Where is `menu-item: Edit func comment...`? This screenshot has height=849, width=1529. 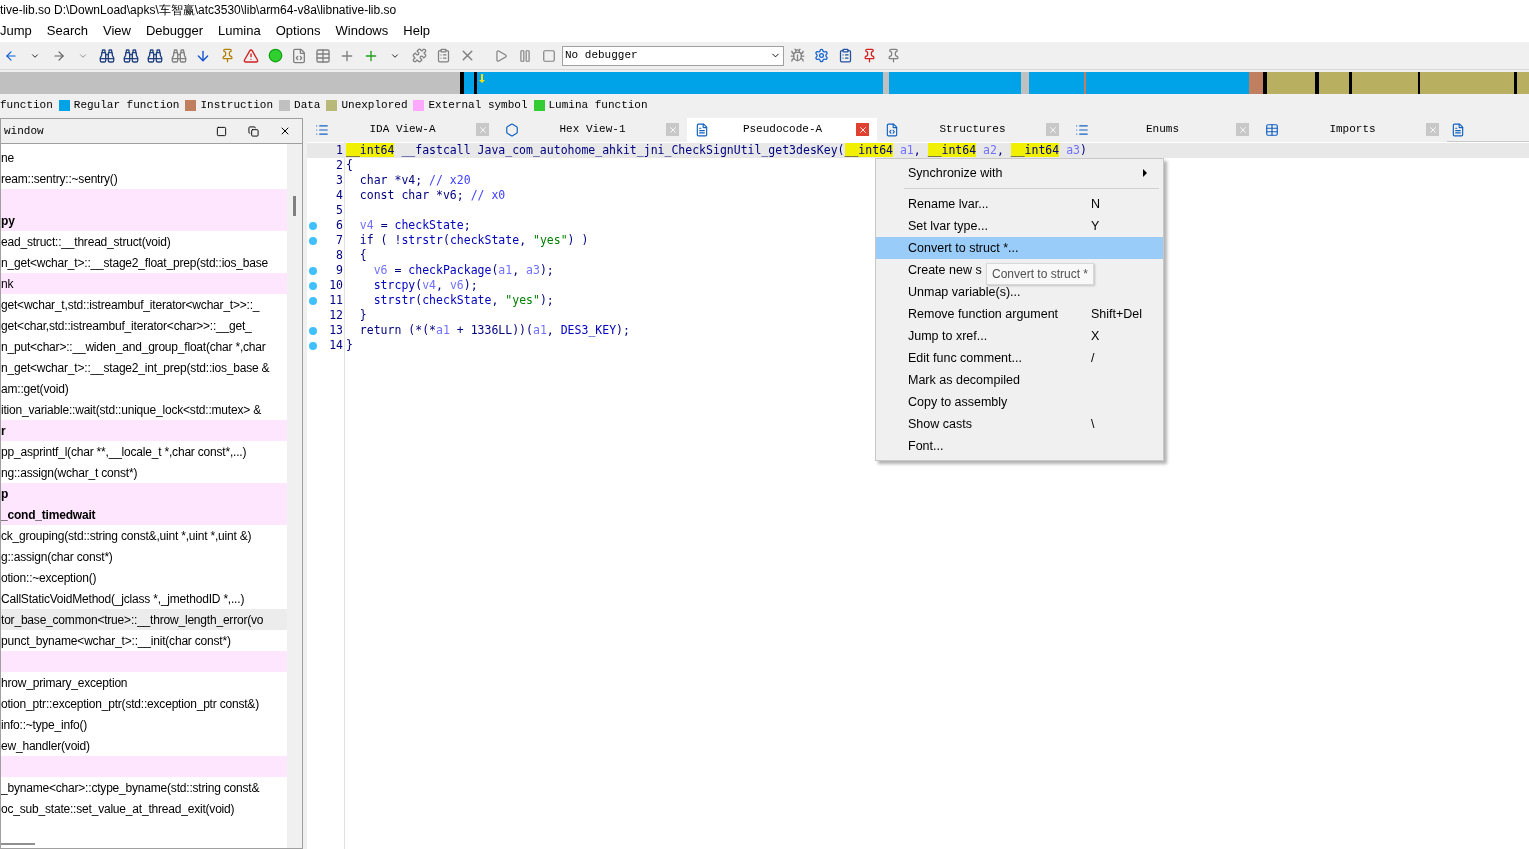
menu-item: Edit func comment... is located at coordinates (965, 358).